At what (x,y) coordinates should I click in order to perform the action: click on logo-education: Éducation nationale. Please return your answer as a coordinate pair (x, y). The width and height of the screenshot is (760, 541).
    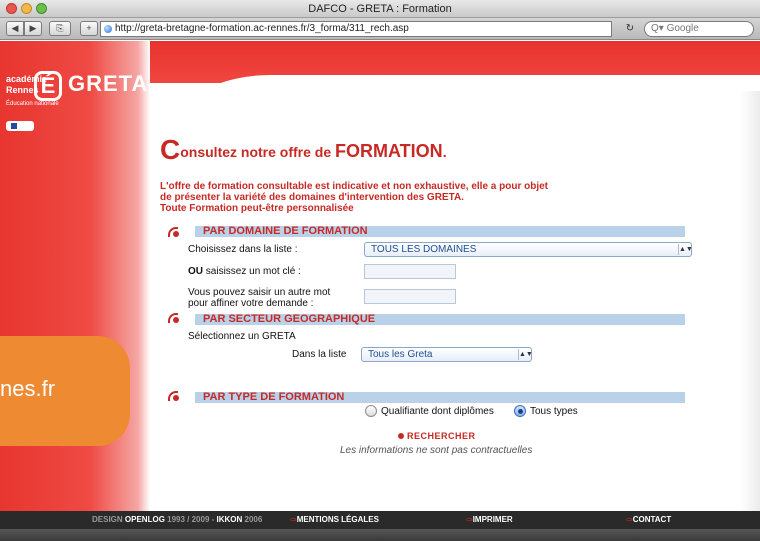
    Looking at the image, I should click on (32, 104).